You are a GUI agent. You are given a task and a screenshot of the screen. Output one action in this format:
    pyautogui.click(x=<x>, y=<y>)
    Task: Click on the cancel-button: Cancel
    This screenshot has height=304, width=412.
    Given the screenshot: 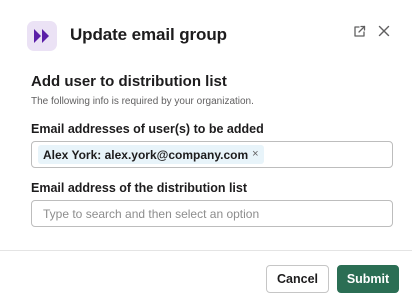 What is the action you would take?
    pyautogui.click(x=297, y=279)
    